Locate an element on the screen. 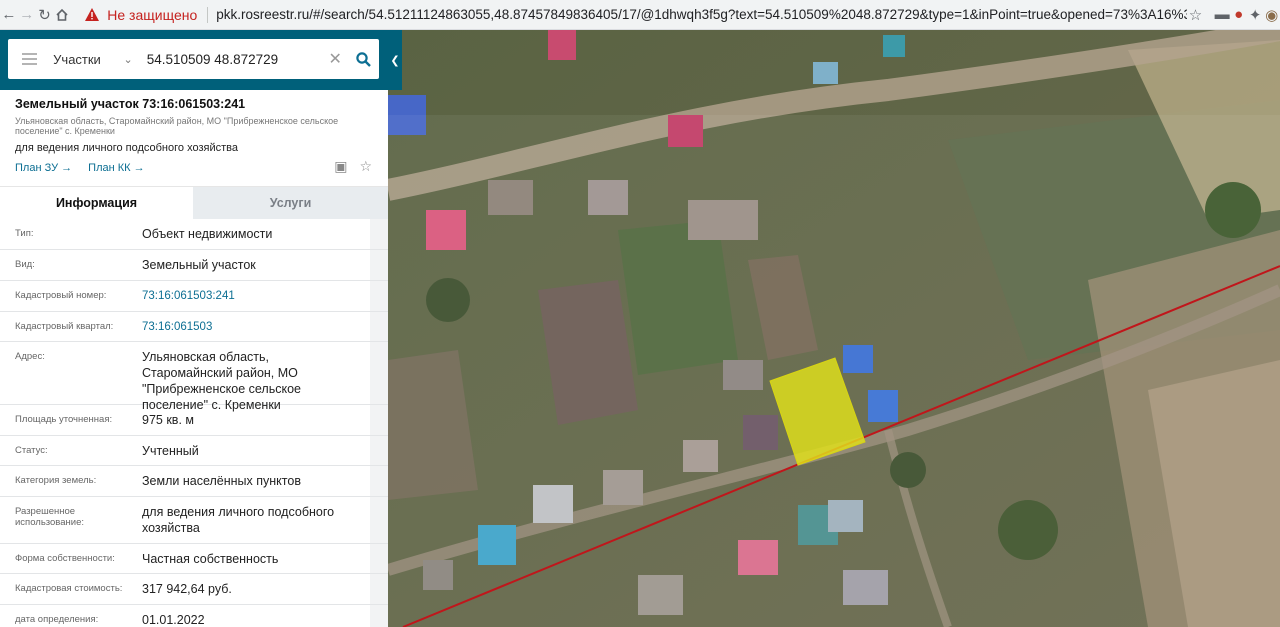  object-tools: ▣ ☆ is located at coordinates (353, 166).